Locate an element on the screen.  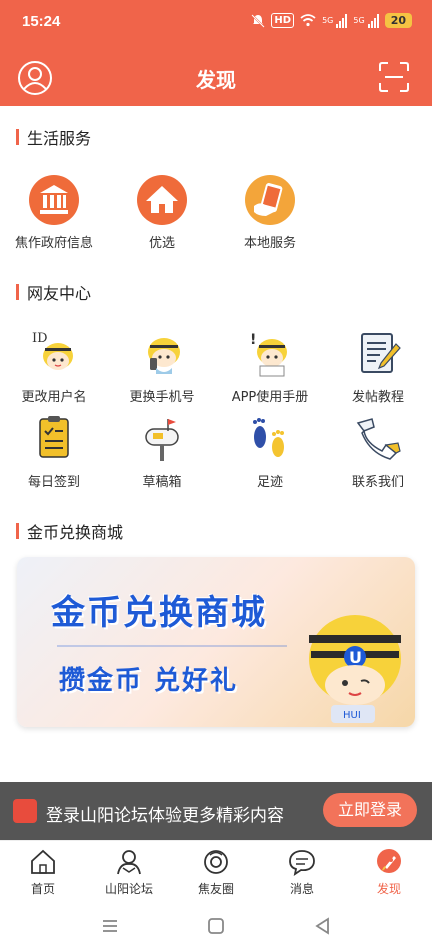
section-title-text: 生活服务 is located at coordinates (59, 138).